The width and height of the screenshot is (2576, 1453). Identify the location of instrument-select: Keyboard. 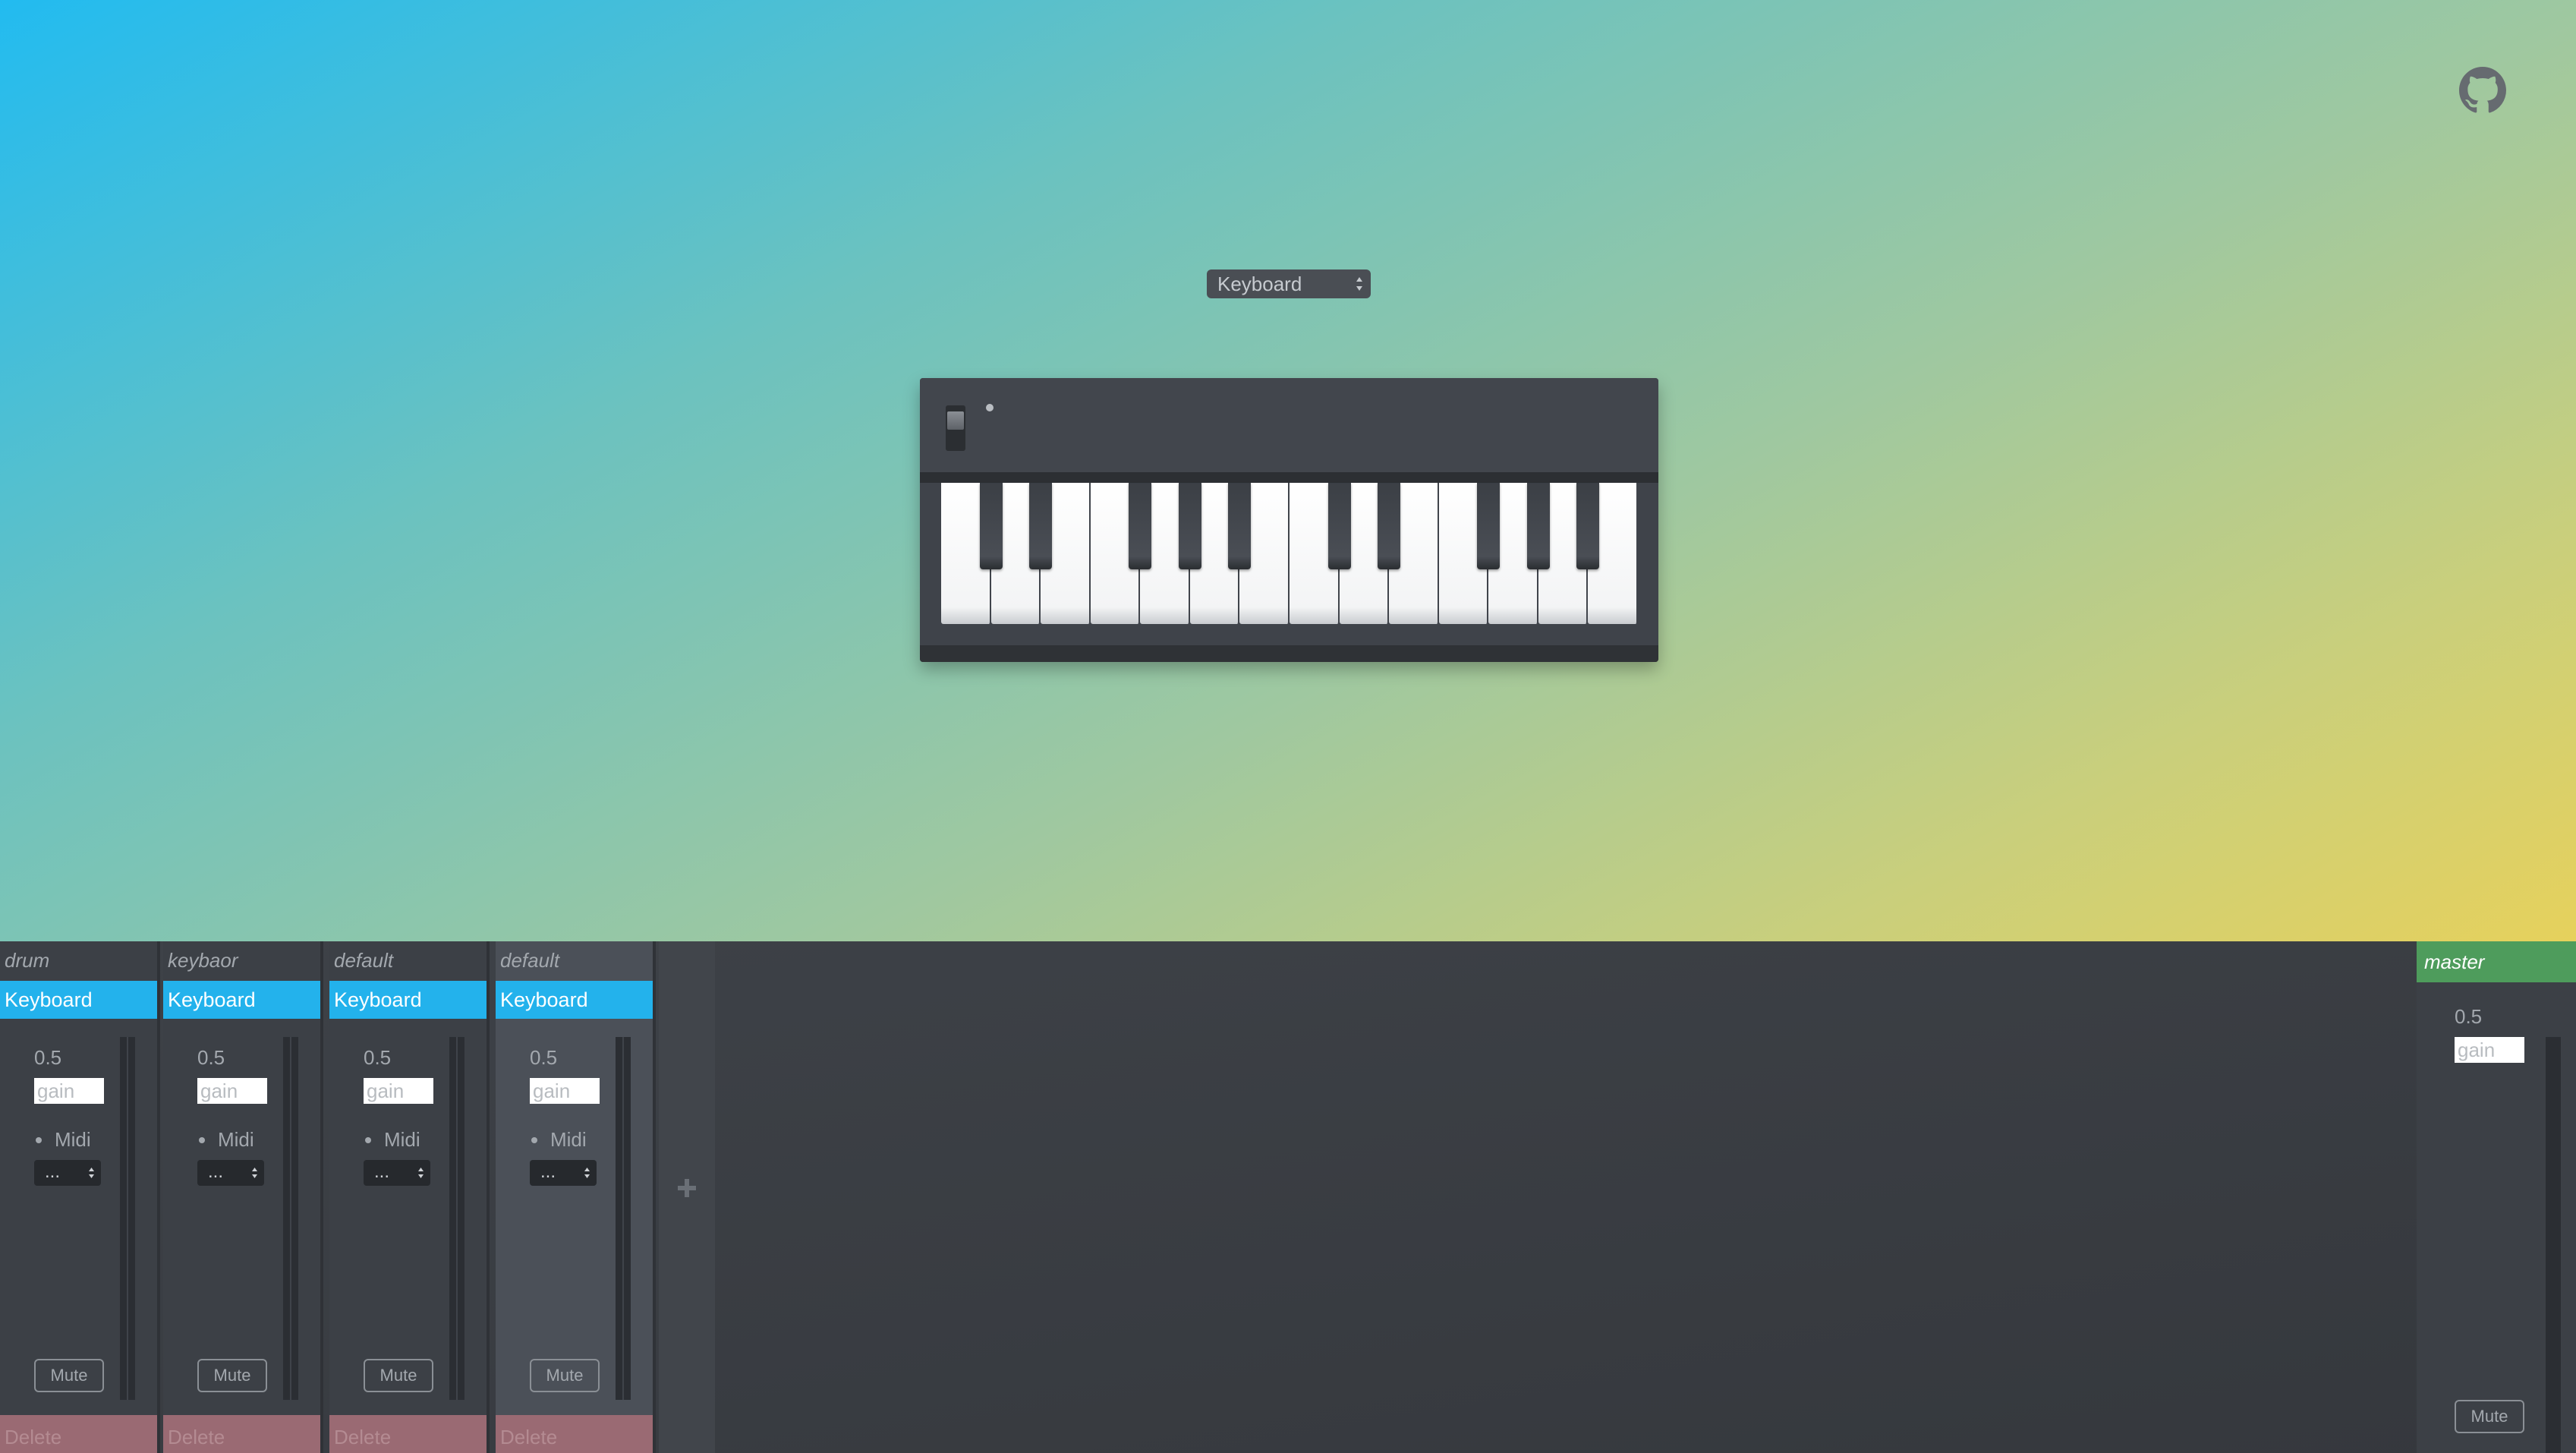
(1289, 283).